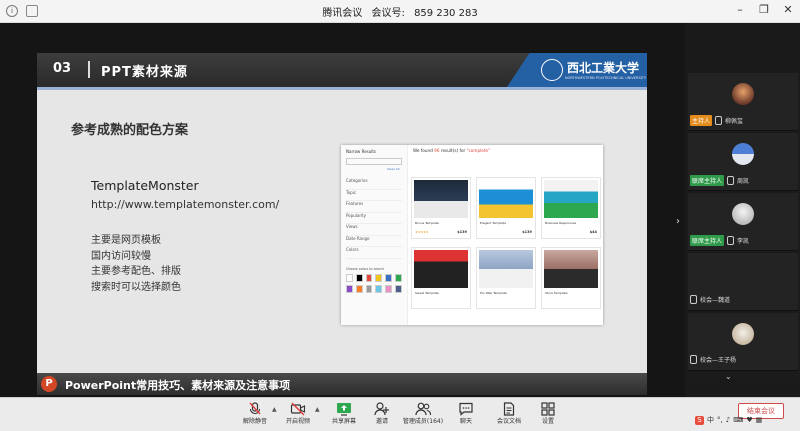  I want to click on minimize-icon: –, so click(740, 10).